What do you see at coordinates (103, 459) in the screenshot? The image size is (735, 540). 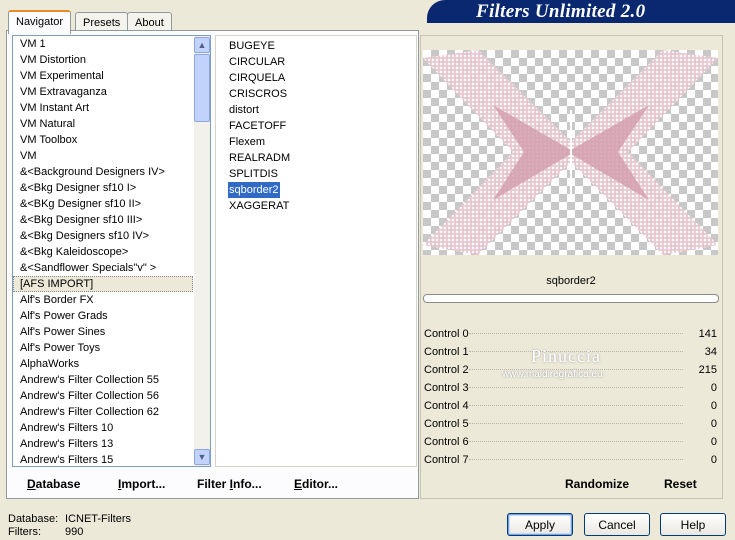 I see `category-item: Andrew's Filters 15` at bounding box center [103, 459].